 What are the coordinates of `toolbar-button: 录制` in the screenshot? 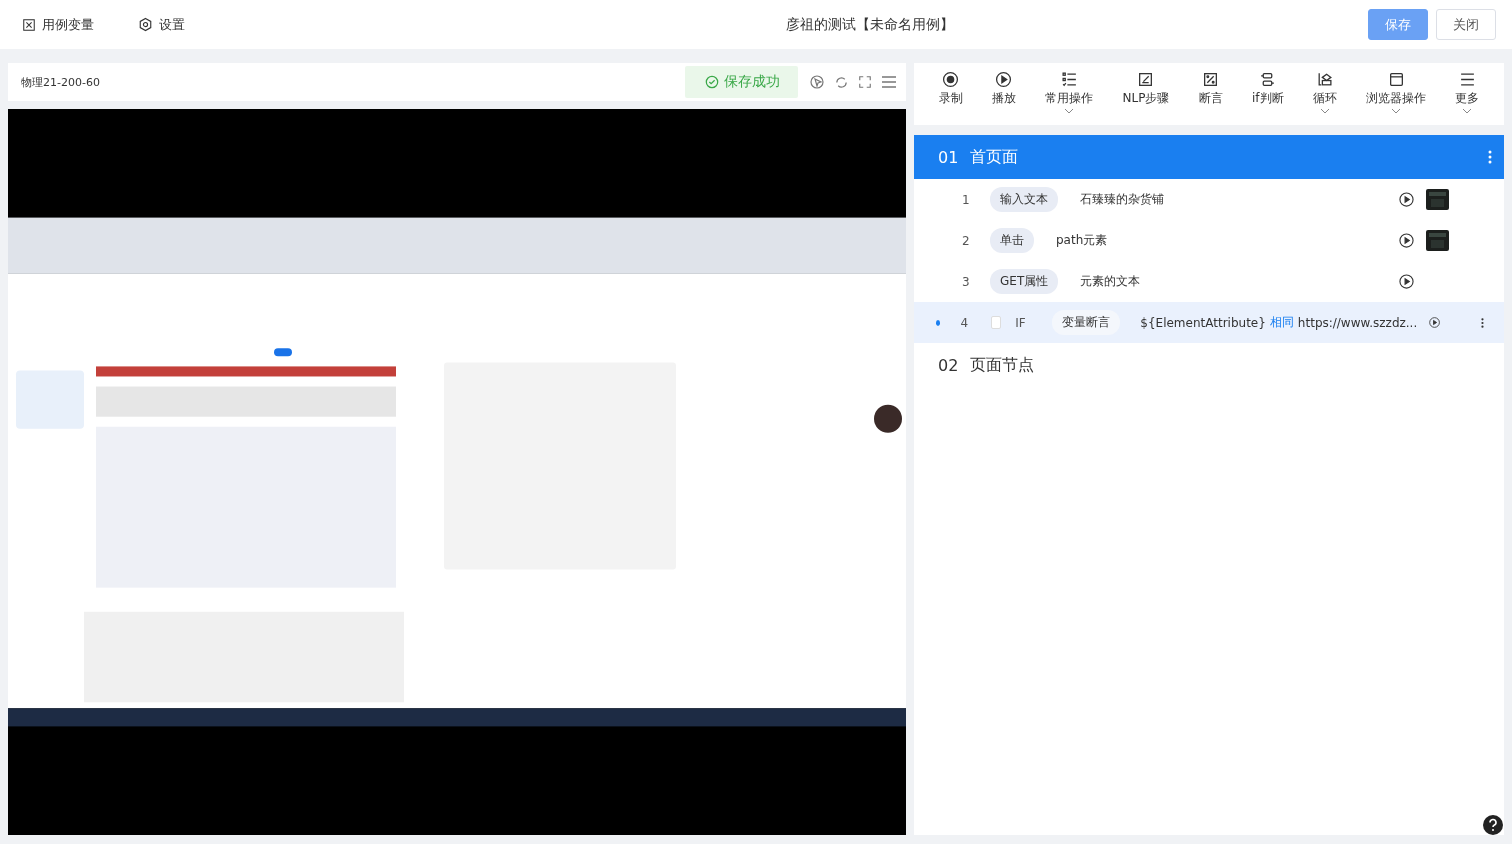 It's located at (951, 93).